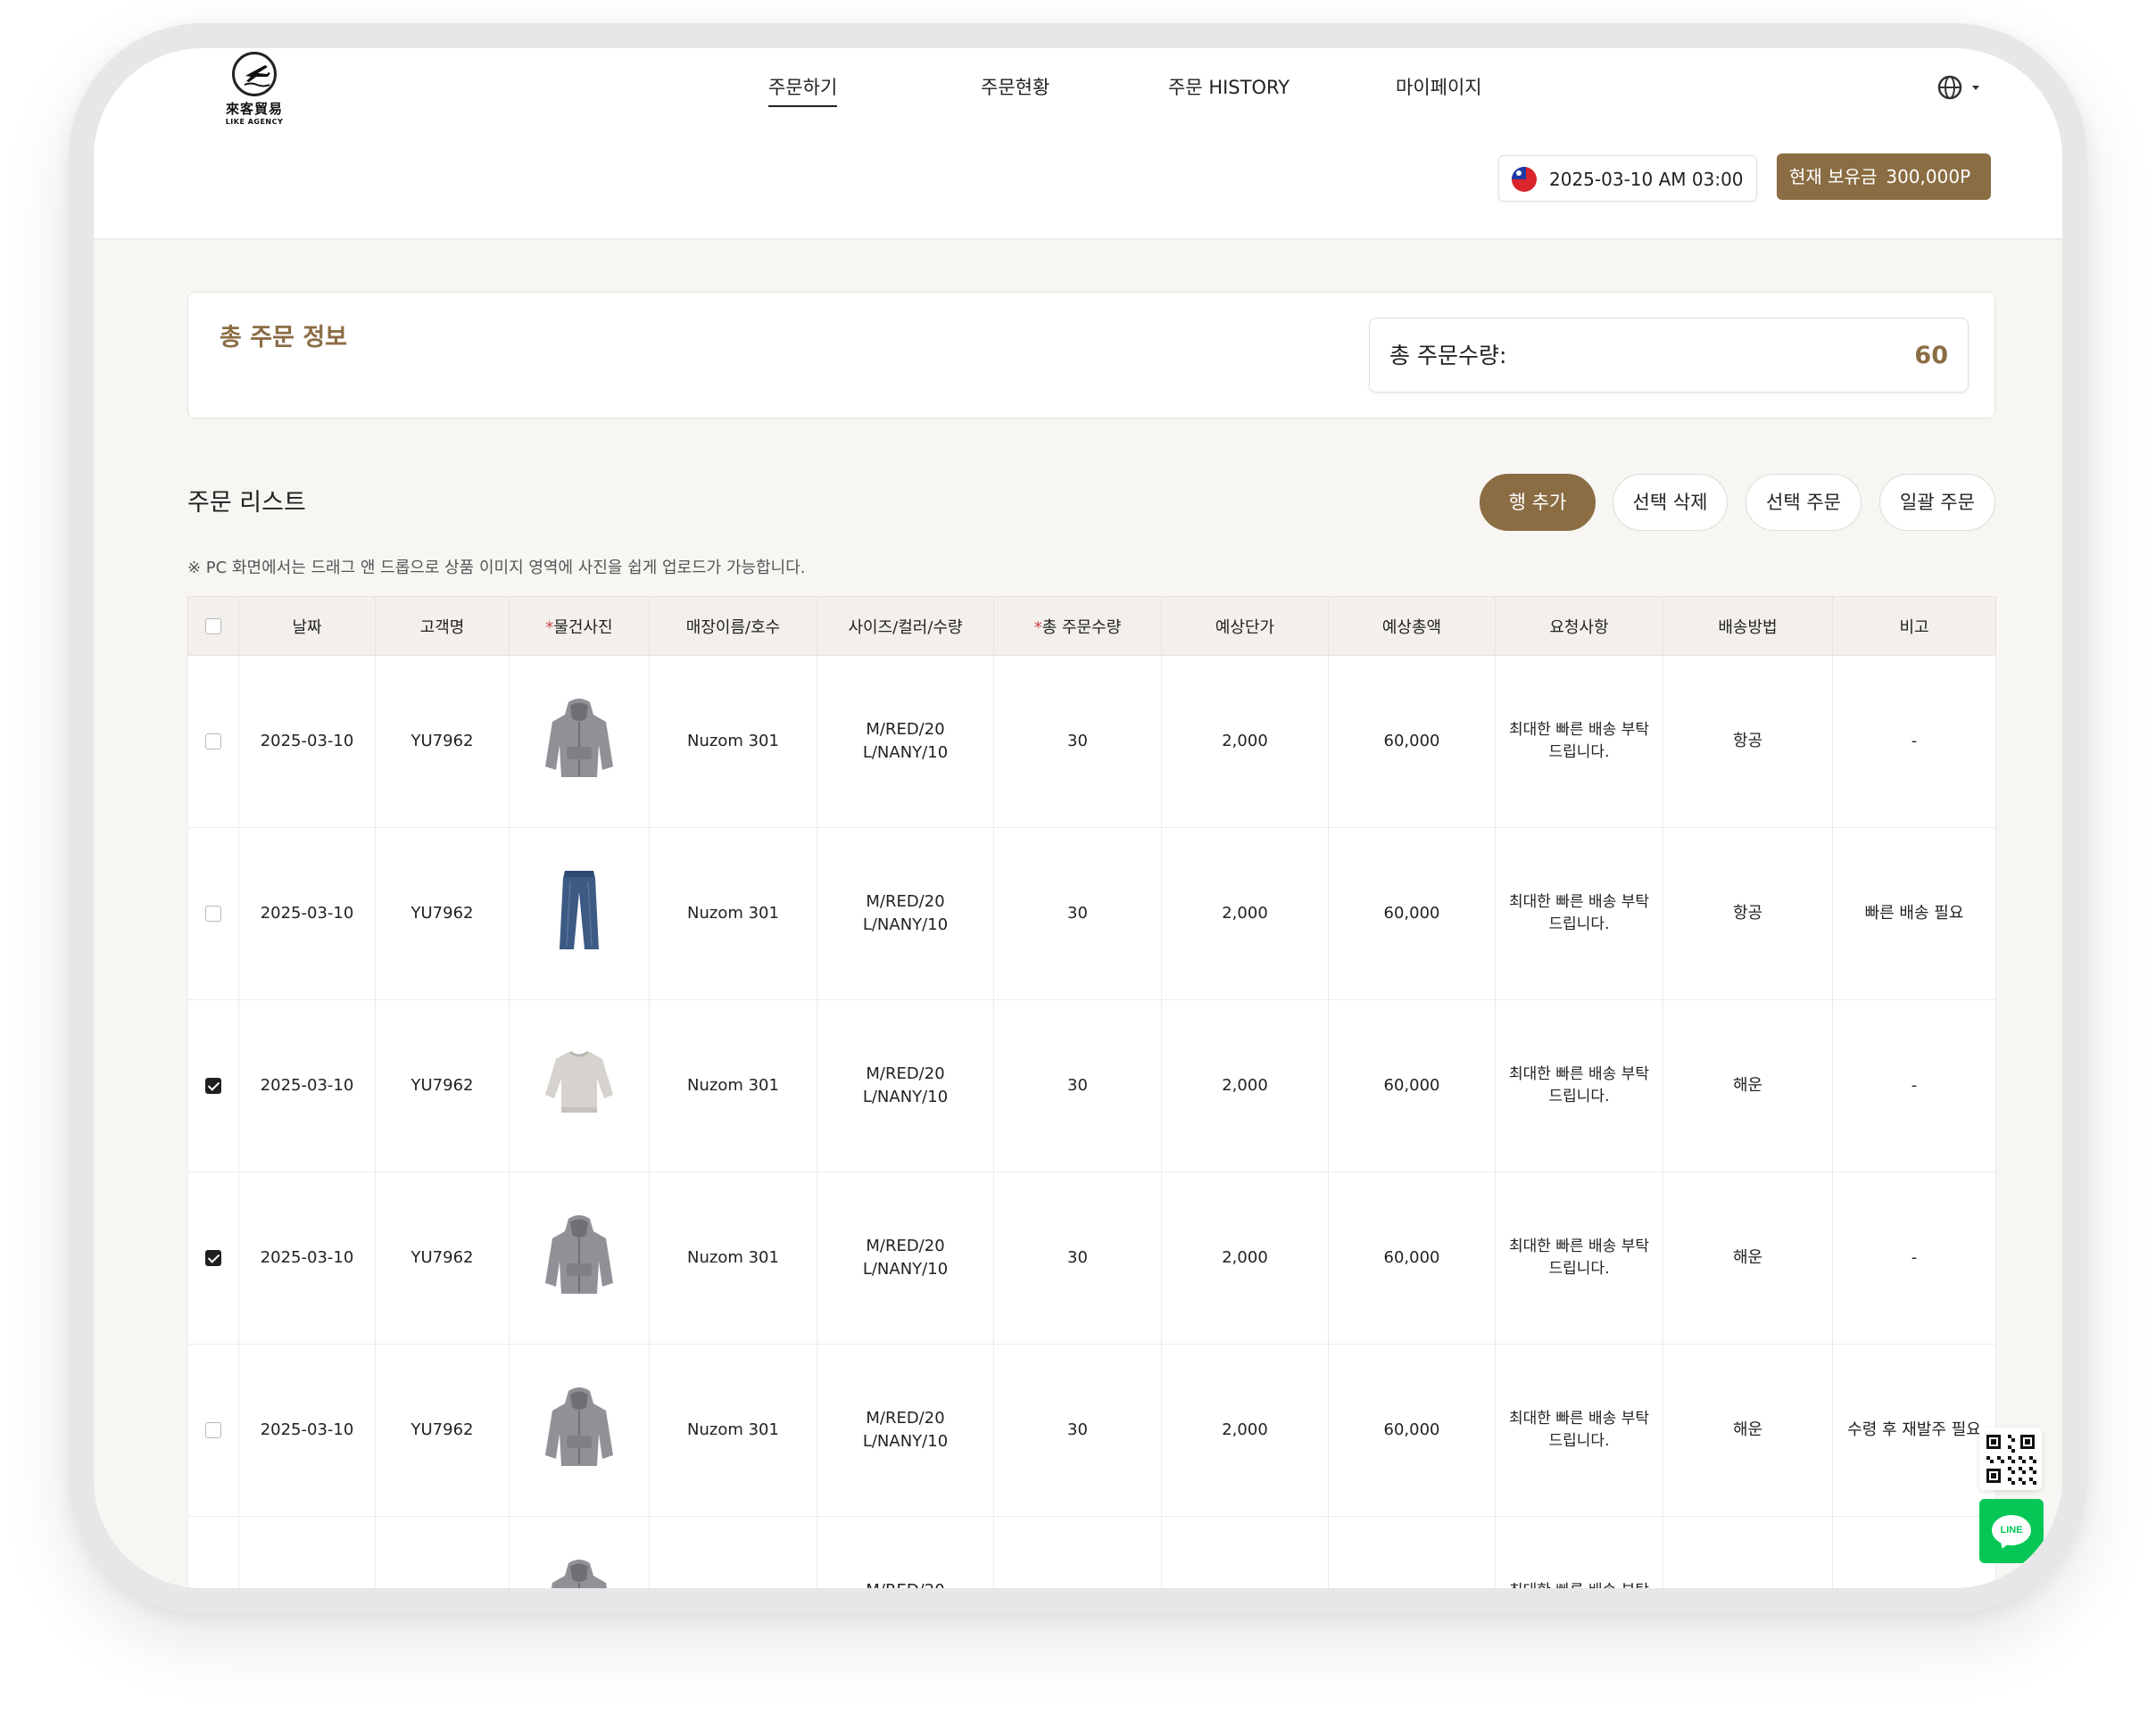 The image size is (2156, 1722). What do you see at coordinates (2011, 1531) in the screenshot?
I see `line-chat-button: LINE` at bounding box center [2011, 1531].